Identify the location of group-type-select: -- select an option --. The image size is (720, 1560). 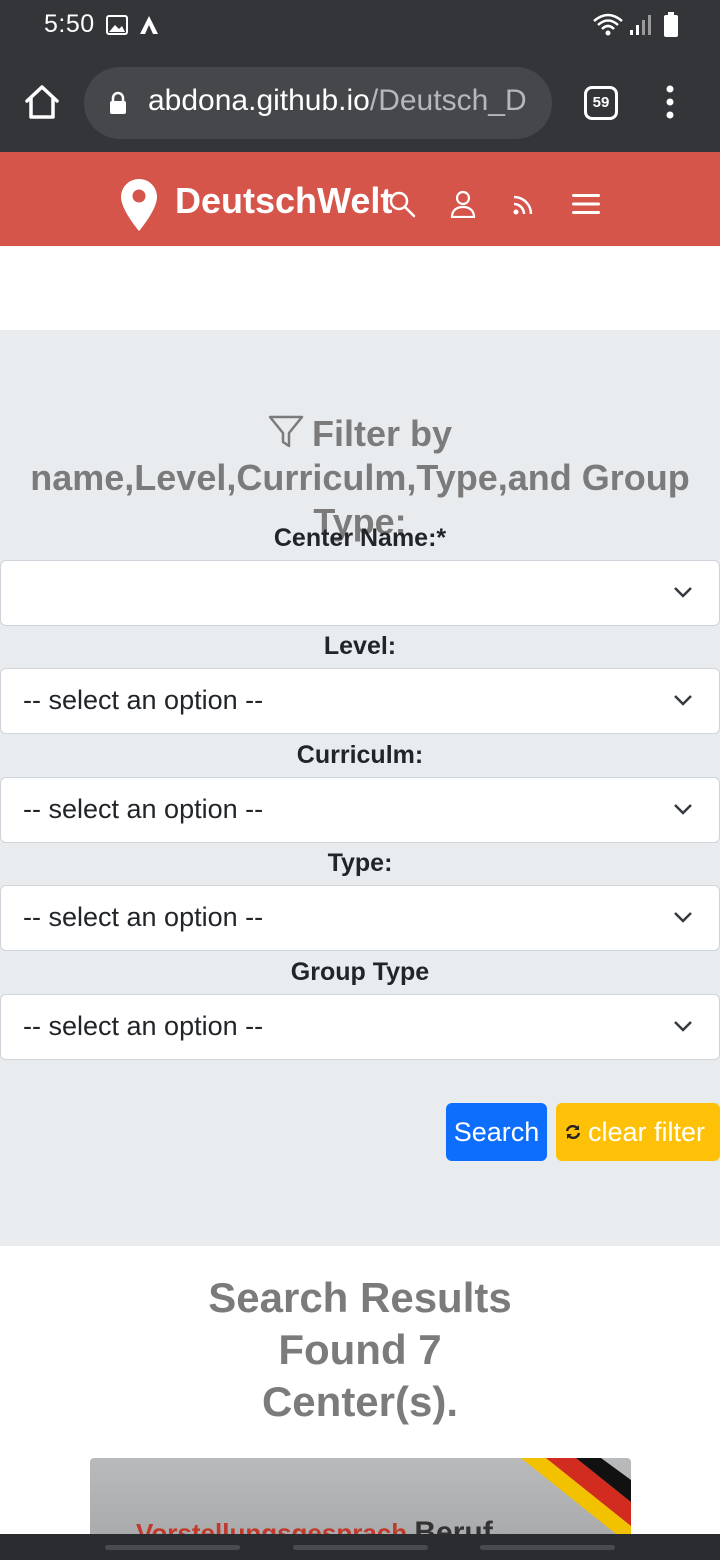
(360, 1027).